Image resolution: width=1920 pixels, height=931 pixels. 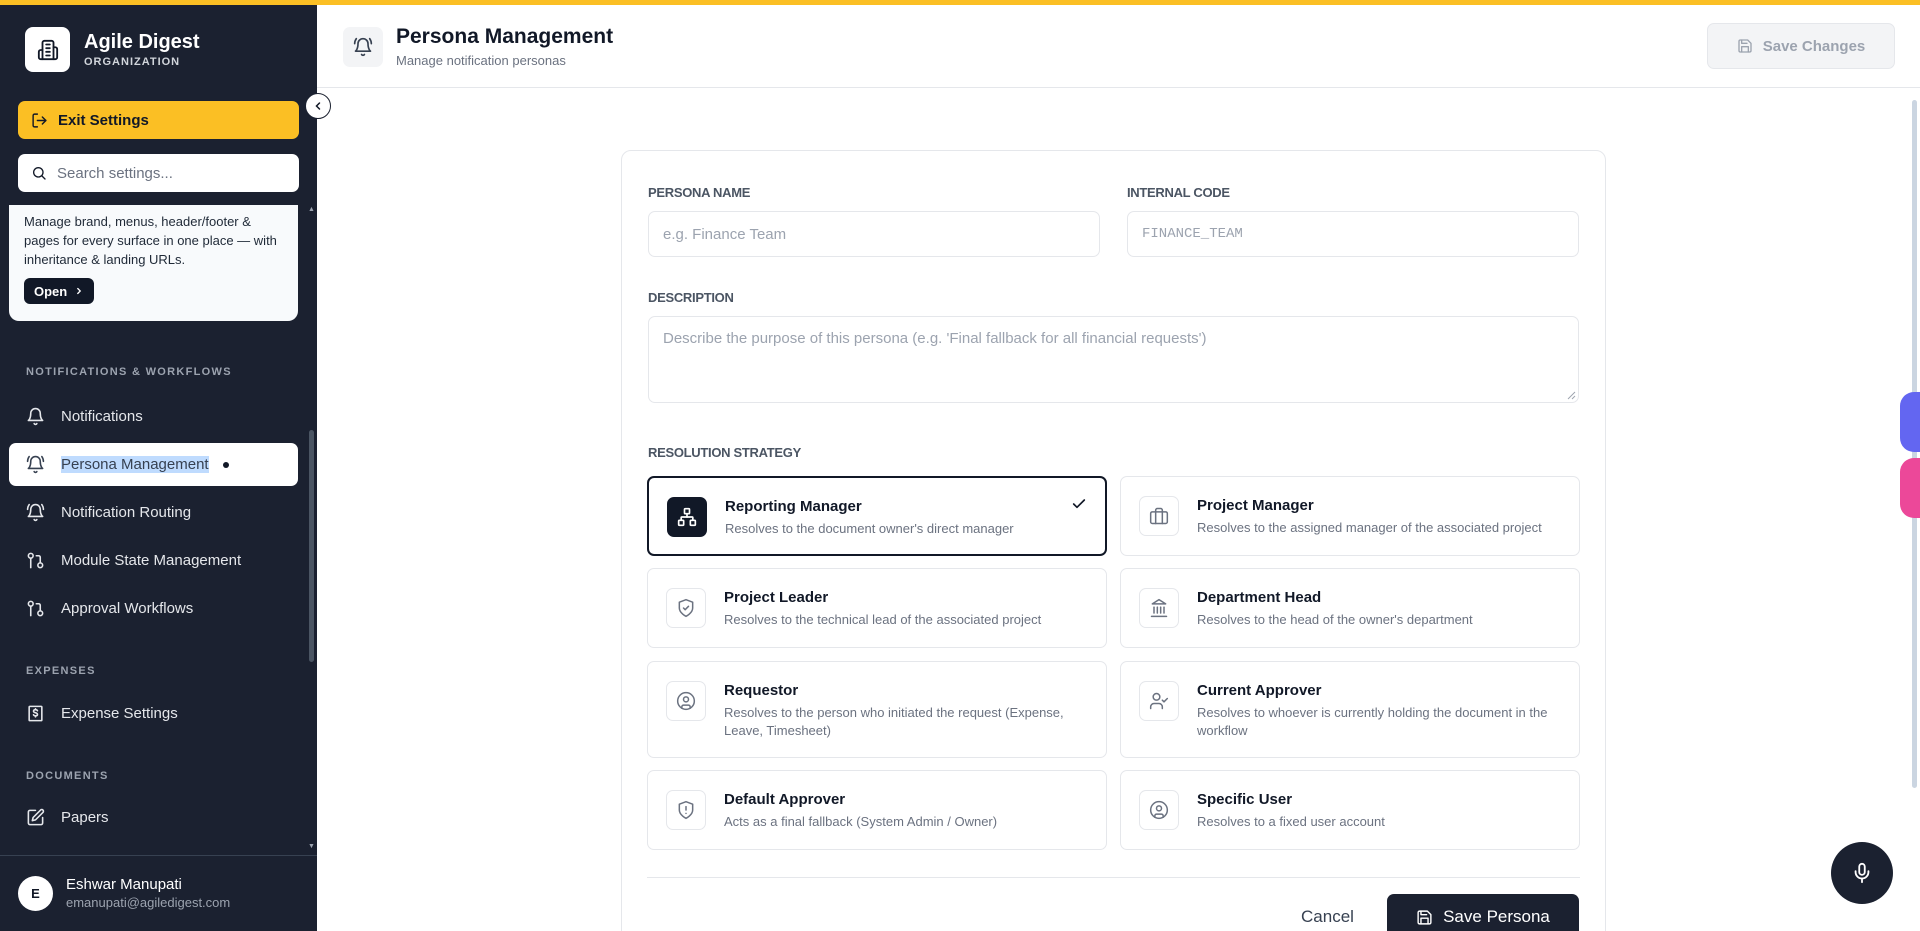 I want to click on voice-assistant-button, so click(x=1862, y=873).